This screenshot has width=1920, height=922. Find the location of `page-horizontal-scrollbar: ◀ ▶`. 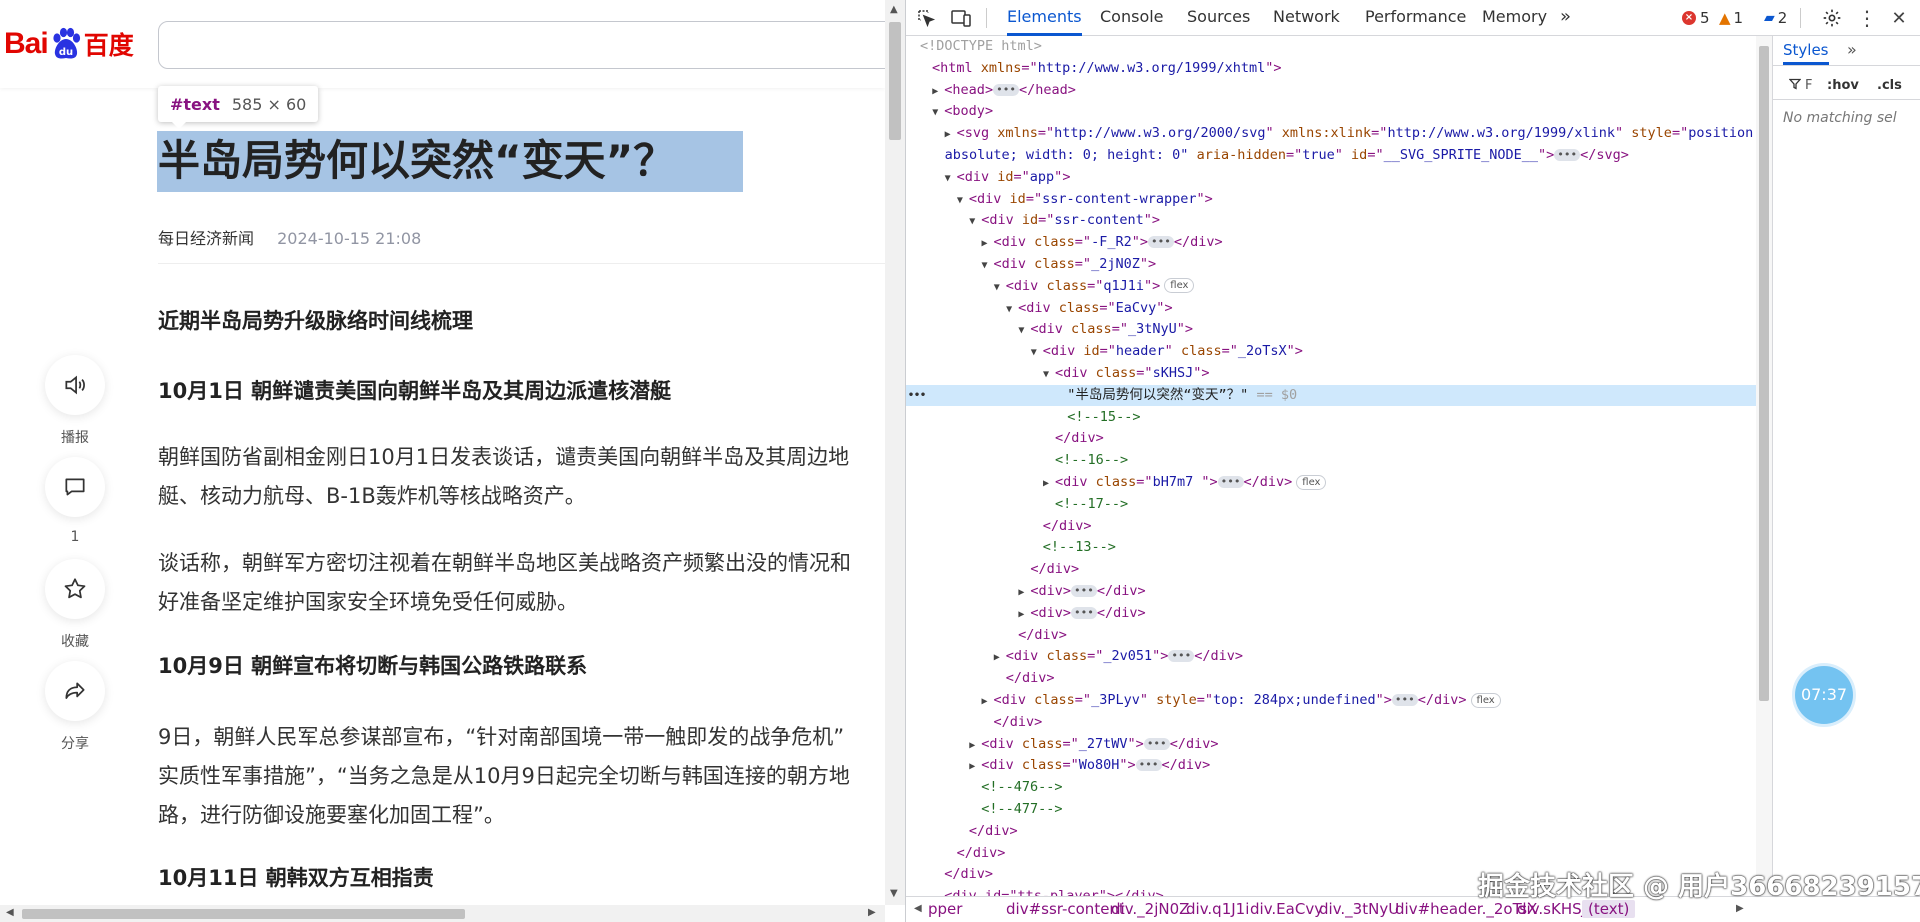

page-horizontal-scrollbar: ◀ ▶ is located at coordinates (442, 913).